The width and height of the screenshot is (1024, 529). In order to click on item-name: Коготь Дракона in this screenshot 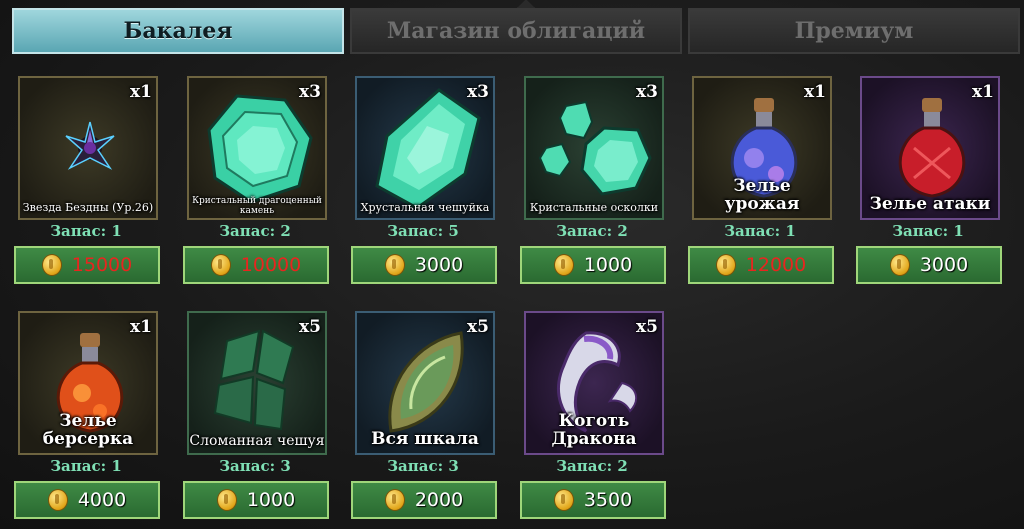, I will do `click(594, 430)`.